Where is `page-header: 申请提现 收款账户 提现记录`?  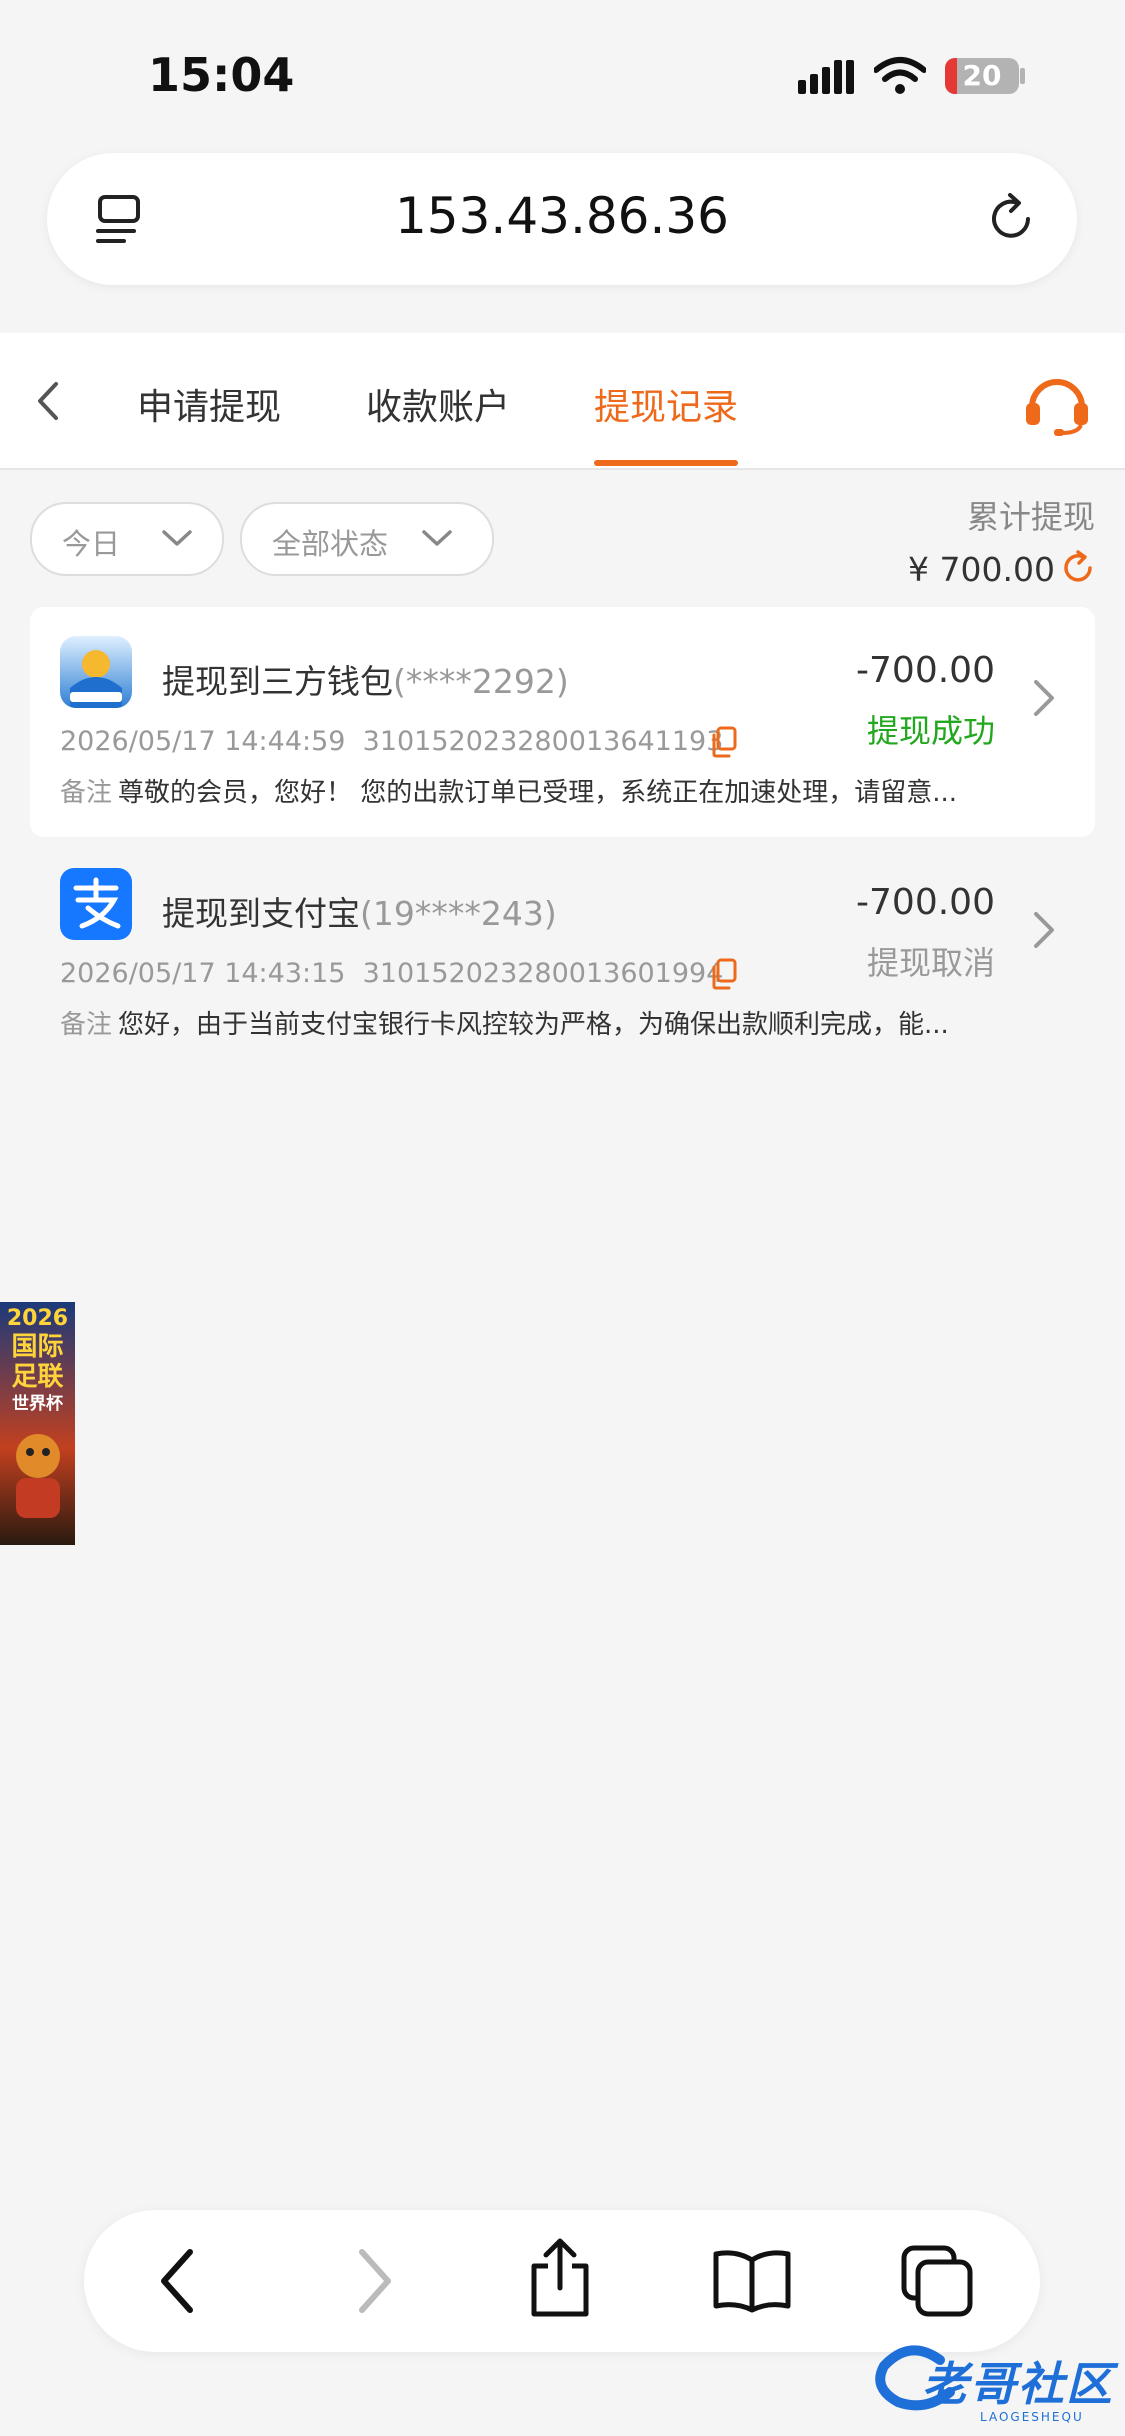 page-header: 申请提现 收款账户 提现记录 is located at coordinates (562, 401).